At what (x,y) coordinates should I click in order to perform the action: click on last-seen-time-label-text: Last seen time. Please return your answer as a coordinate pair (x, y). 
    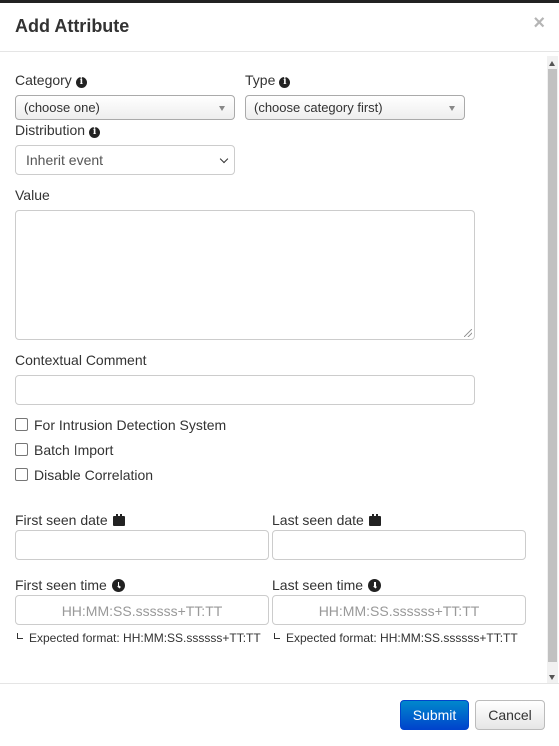
    Looking at the image, I should click on (318, 585).